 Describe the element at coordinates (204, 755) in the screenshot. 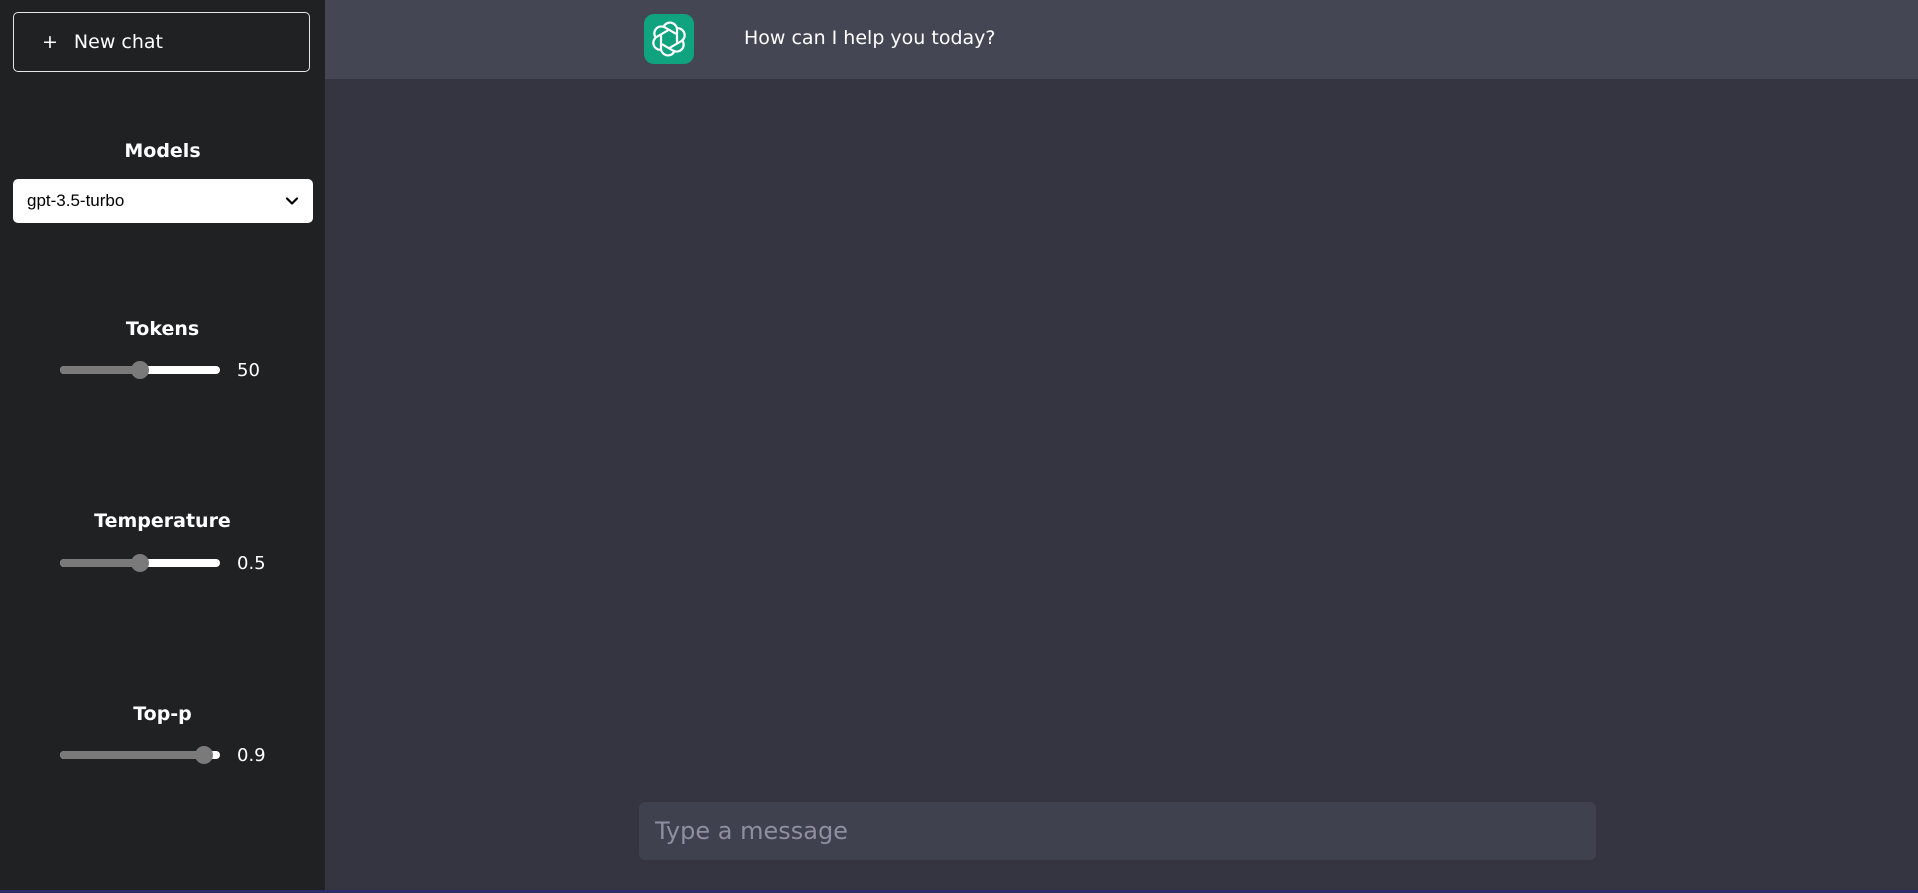

I see `top-p-slider-thumb` at that location.